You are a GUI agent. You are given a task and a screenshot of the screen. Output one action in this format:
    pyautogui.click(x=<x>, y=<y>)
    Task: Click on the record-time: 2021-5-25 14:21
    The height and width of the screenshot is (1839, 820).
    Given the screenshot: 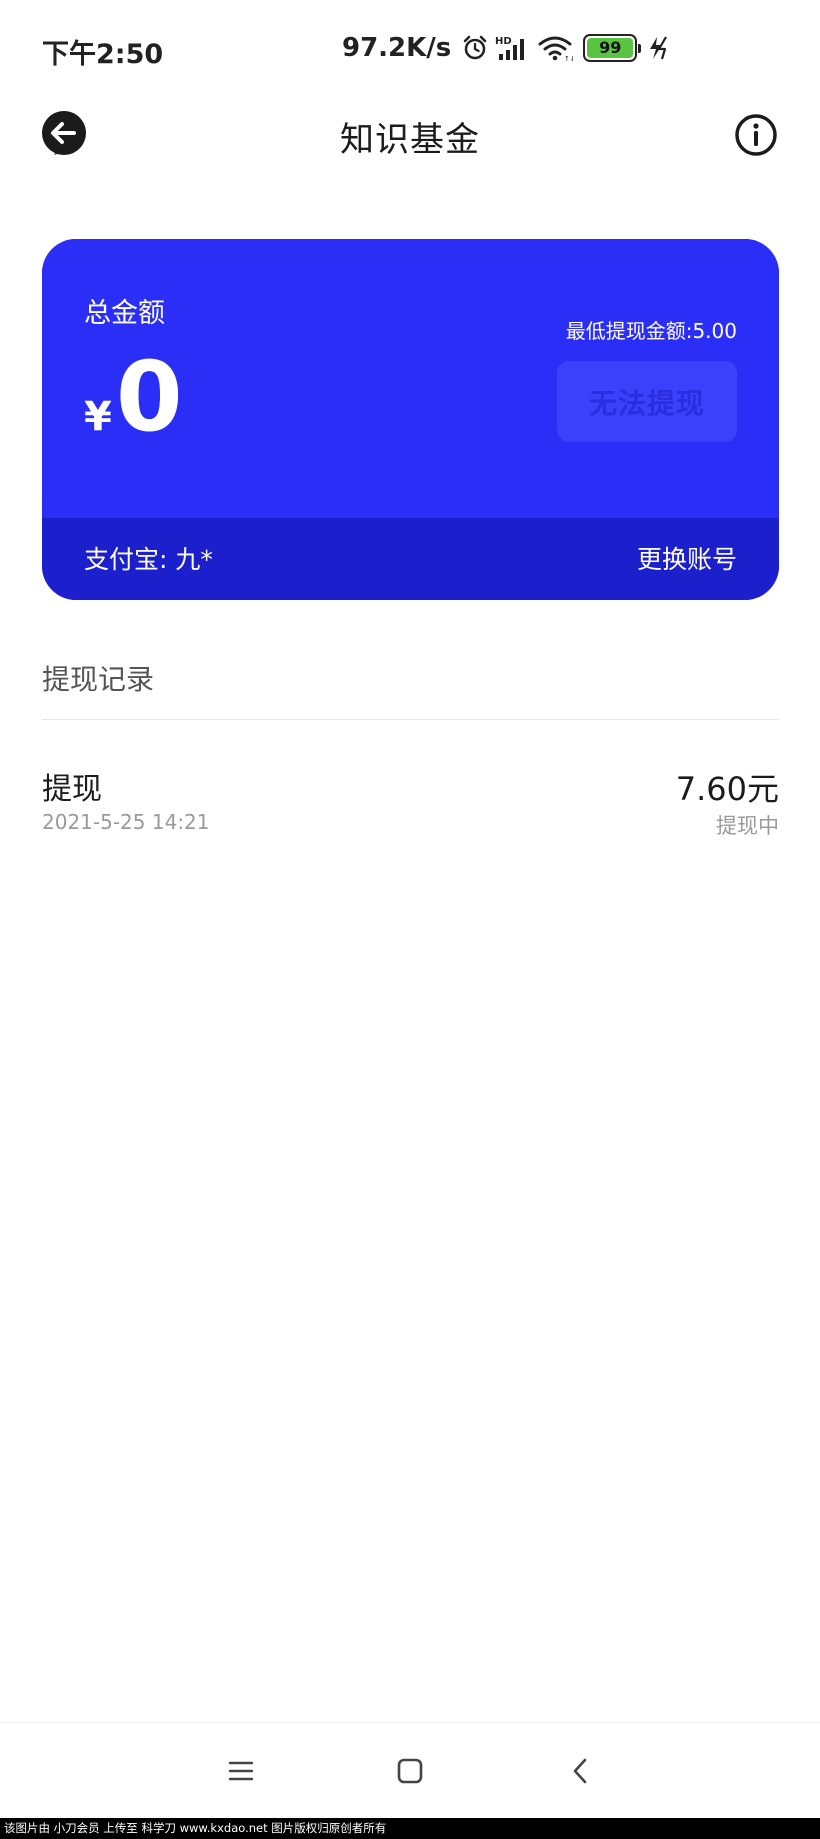 What is the action you would take?
    pyautogui.click(x=126, y=822)
    